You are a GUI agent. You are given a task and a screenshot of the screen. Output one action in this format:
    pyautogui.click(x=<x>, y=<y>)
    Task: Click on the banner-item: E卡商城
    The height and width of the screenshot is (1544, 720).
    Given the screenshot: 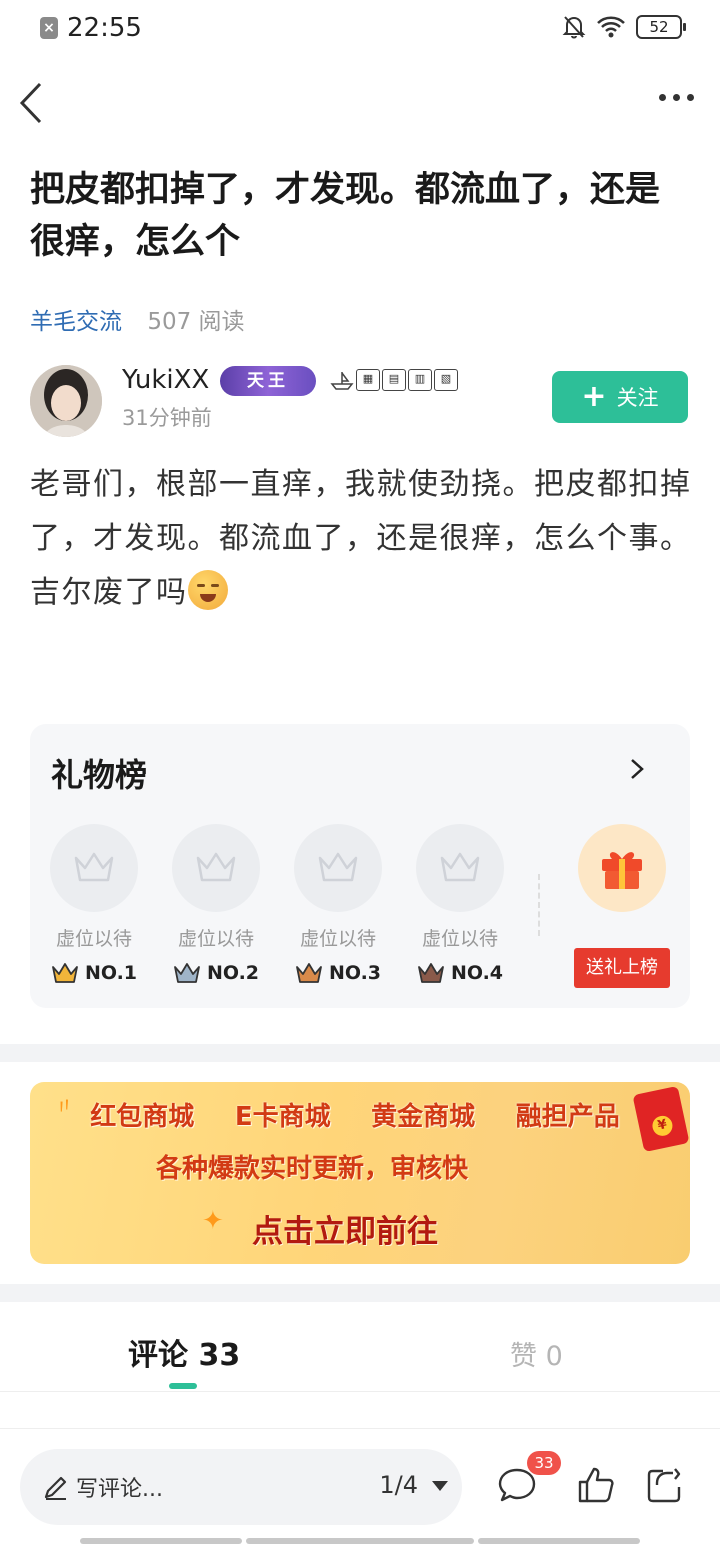 What is the action you would take?
    pyautogui.click(x=282, y=1117)
    